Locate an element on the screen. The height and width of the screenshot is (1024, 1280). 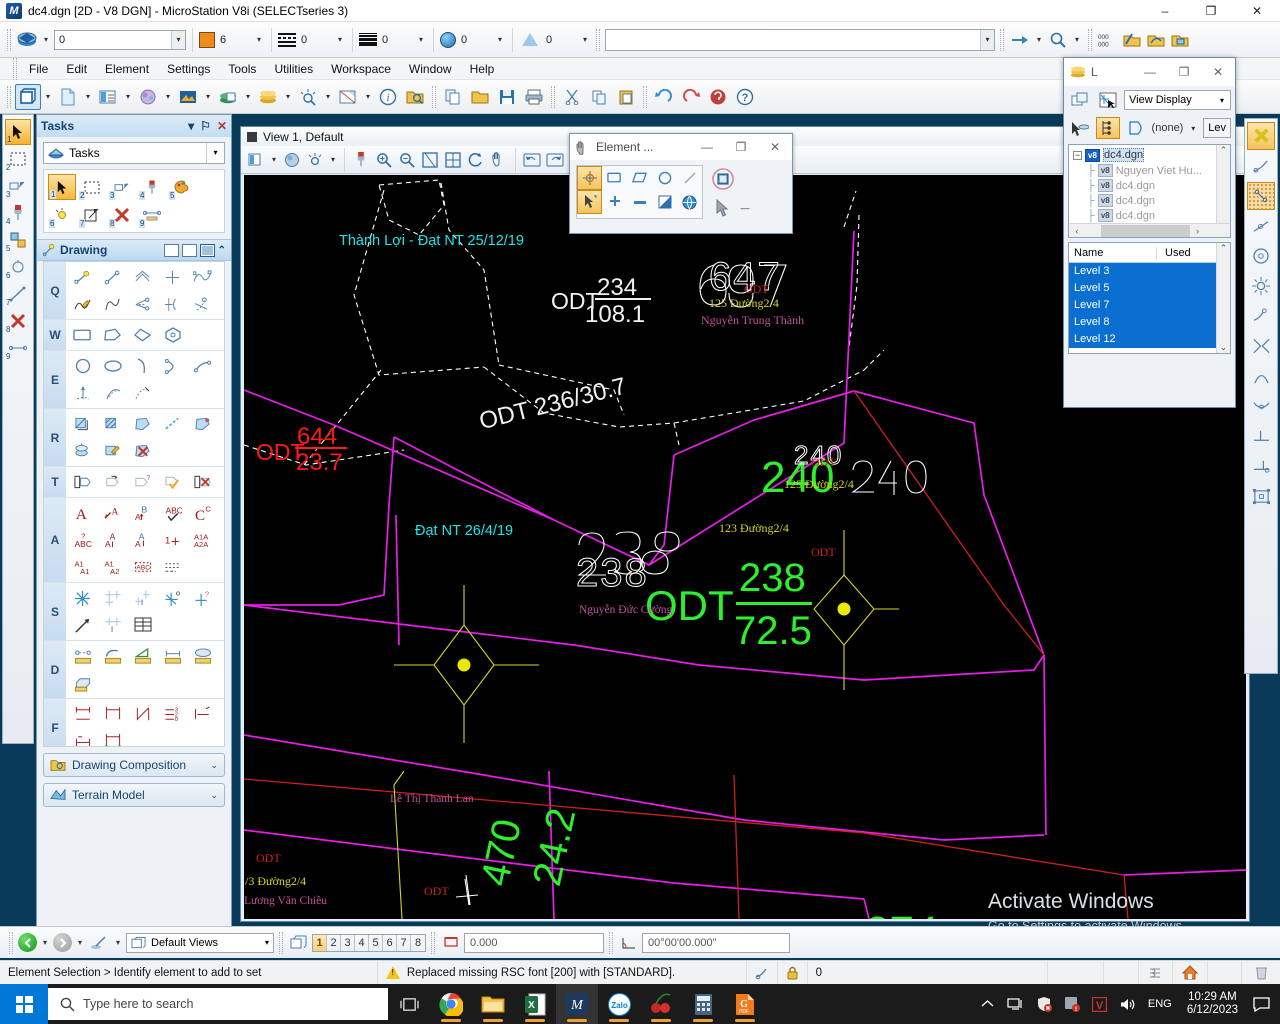
active-color-caret: ▾ is located at coordinates (259, 39).